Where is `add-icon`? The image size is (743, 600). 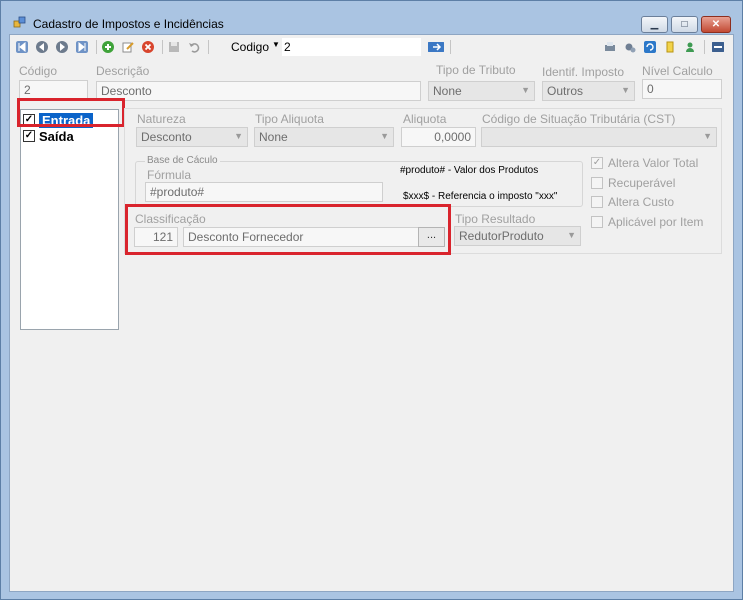
add-icon is located at coordinates (108, 47).